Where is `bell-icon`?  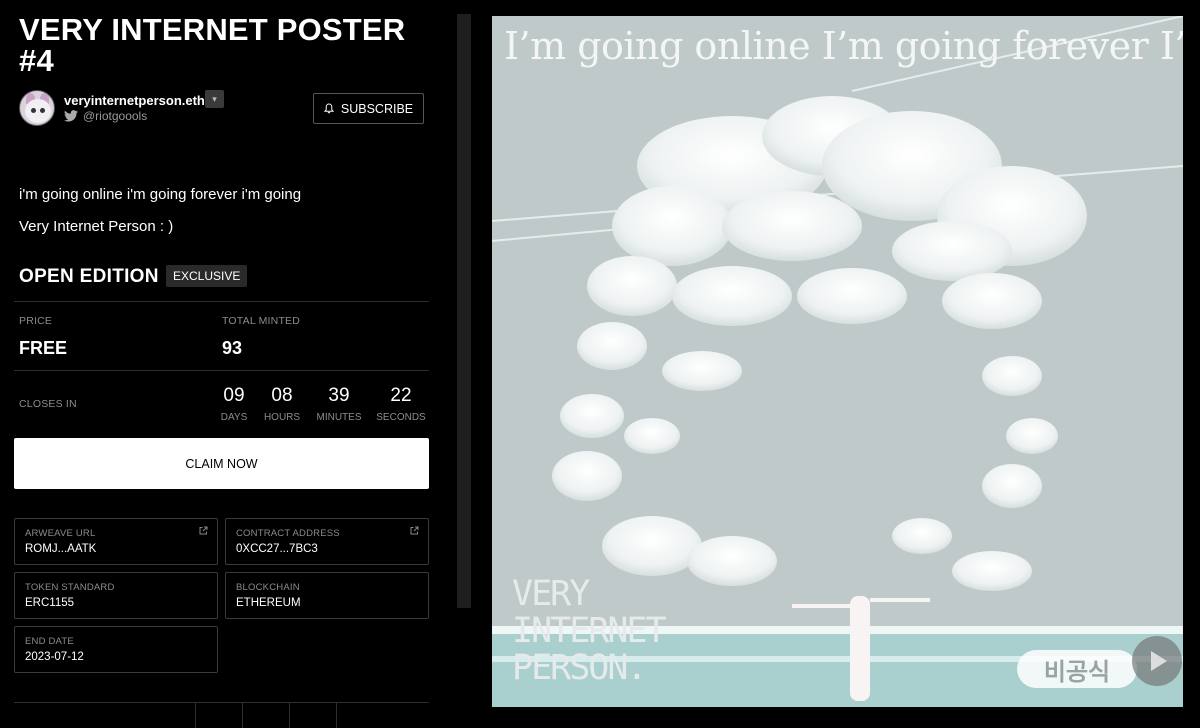 bell-icon is located at coordinates (328, 108).